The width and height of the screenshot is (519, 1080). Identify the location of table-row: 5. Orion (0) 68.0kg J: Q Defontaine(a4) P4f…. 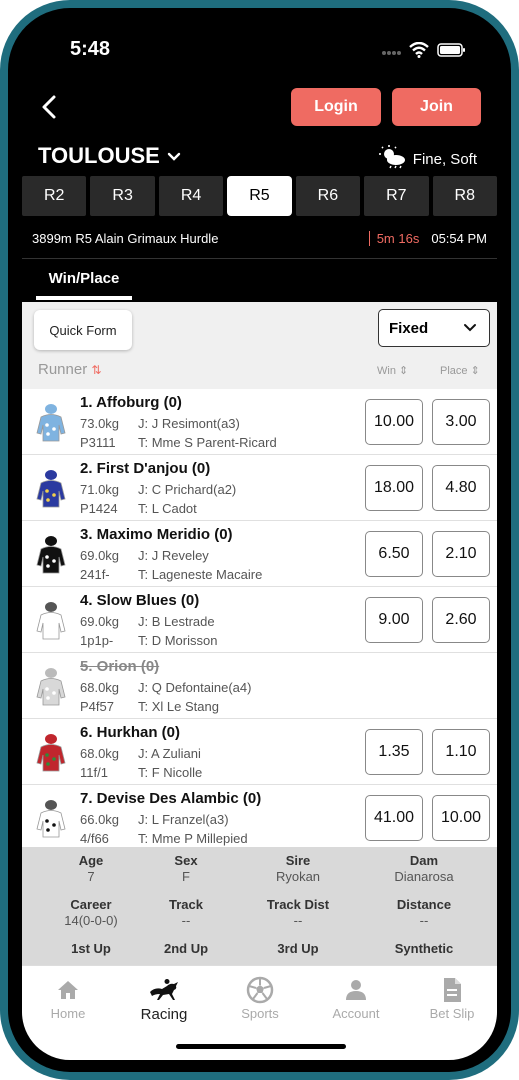
(259, 686).